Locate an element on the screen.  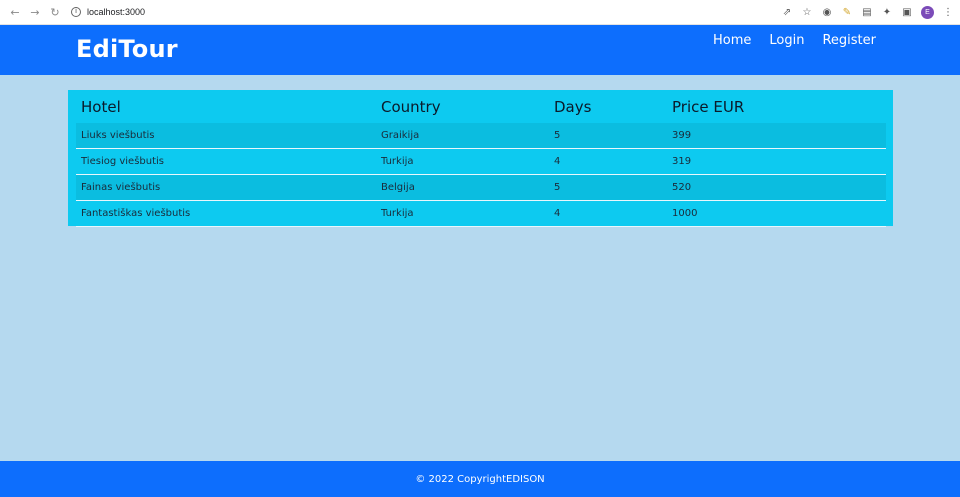
cell-price: 319 is located at coordinates (776, 161).